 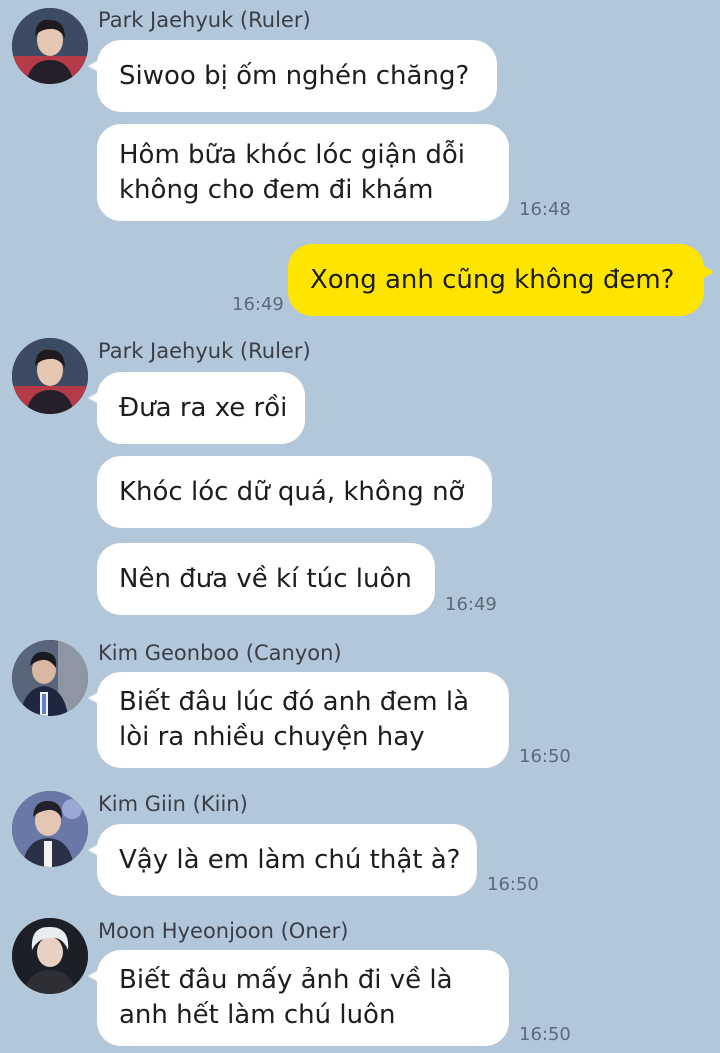 I want to click on message-bubble: Nên đưa về kí túc luôn, so click(x=266, y=579).